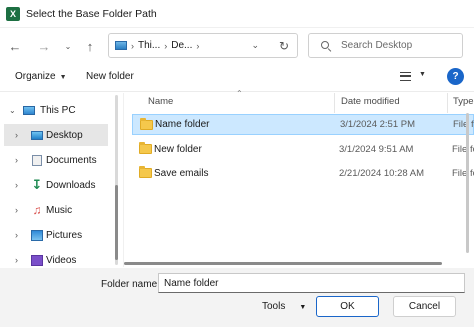 The height and width of the screenshot is (327, 474). Describe the element at coordinates (160, 101) in the screenshot. I see `column-header-name: Name` at that location.